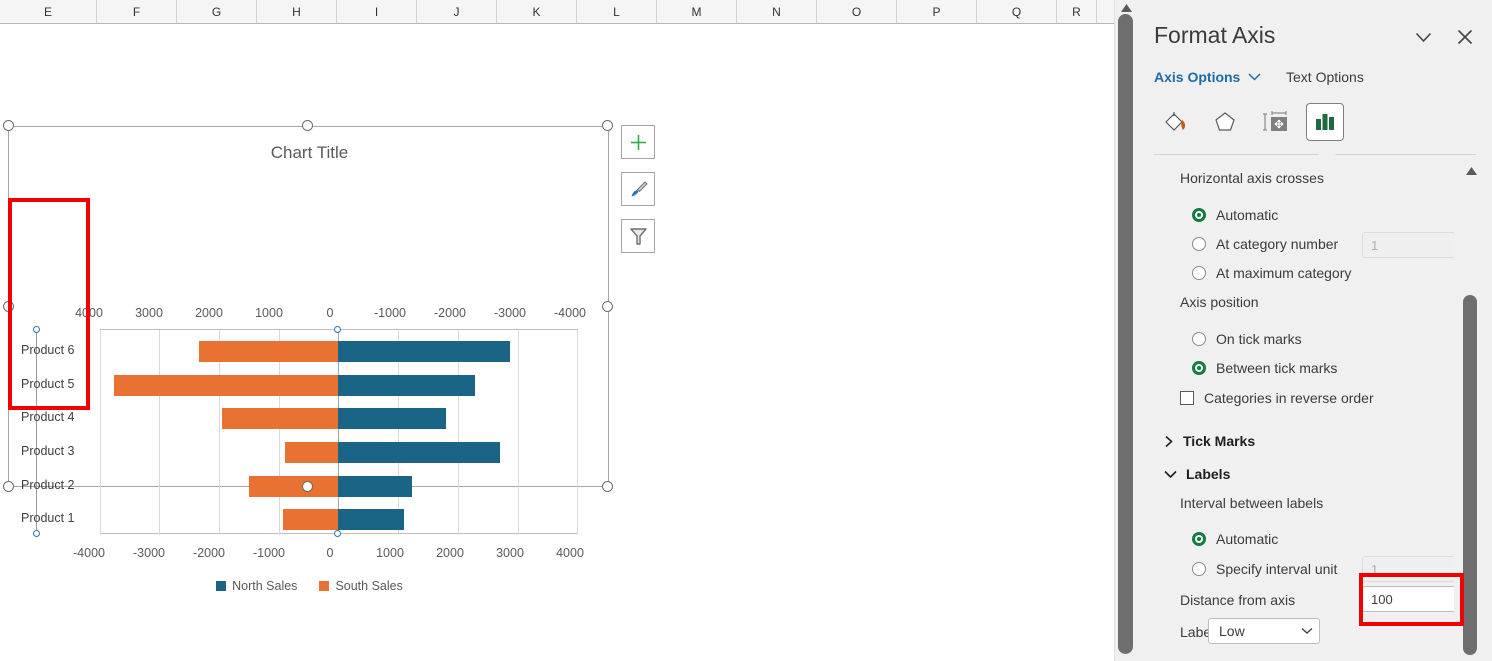  Describe the element at coordinates (226, 385) in the screenshot. I see `bar-south-product5` at that location.